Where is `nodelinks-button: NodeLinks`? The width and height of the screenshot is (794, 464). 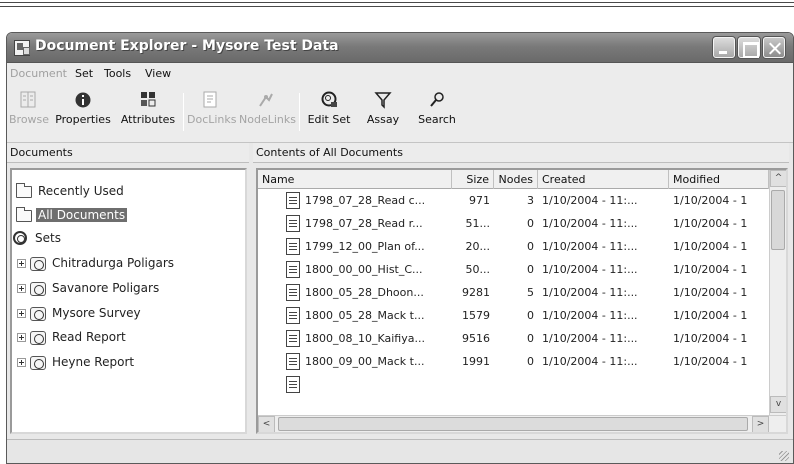
nodelinks-button: NodeLinks is located at coordinates (267, 113).